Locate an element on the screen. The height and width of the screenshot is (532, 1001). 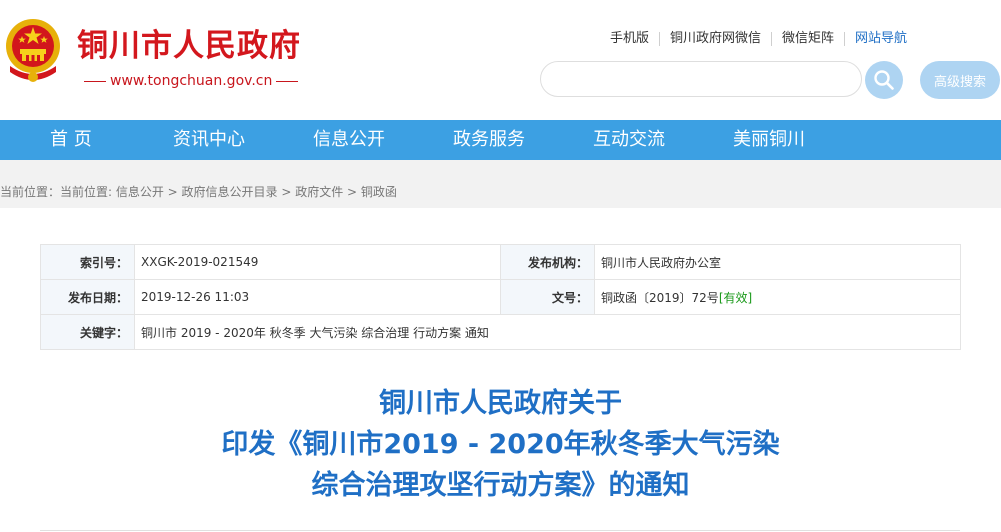
site-url-text: www.tongchuan.gov.cn is located at coordinates (191, 81).